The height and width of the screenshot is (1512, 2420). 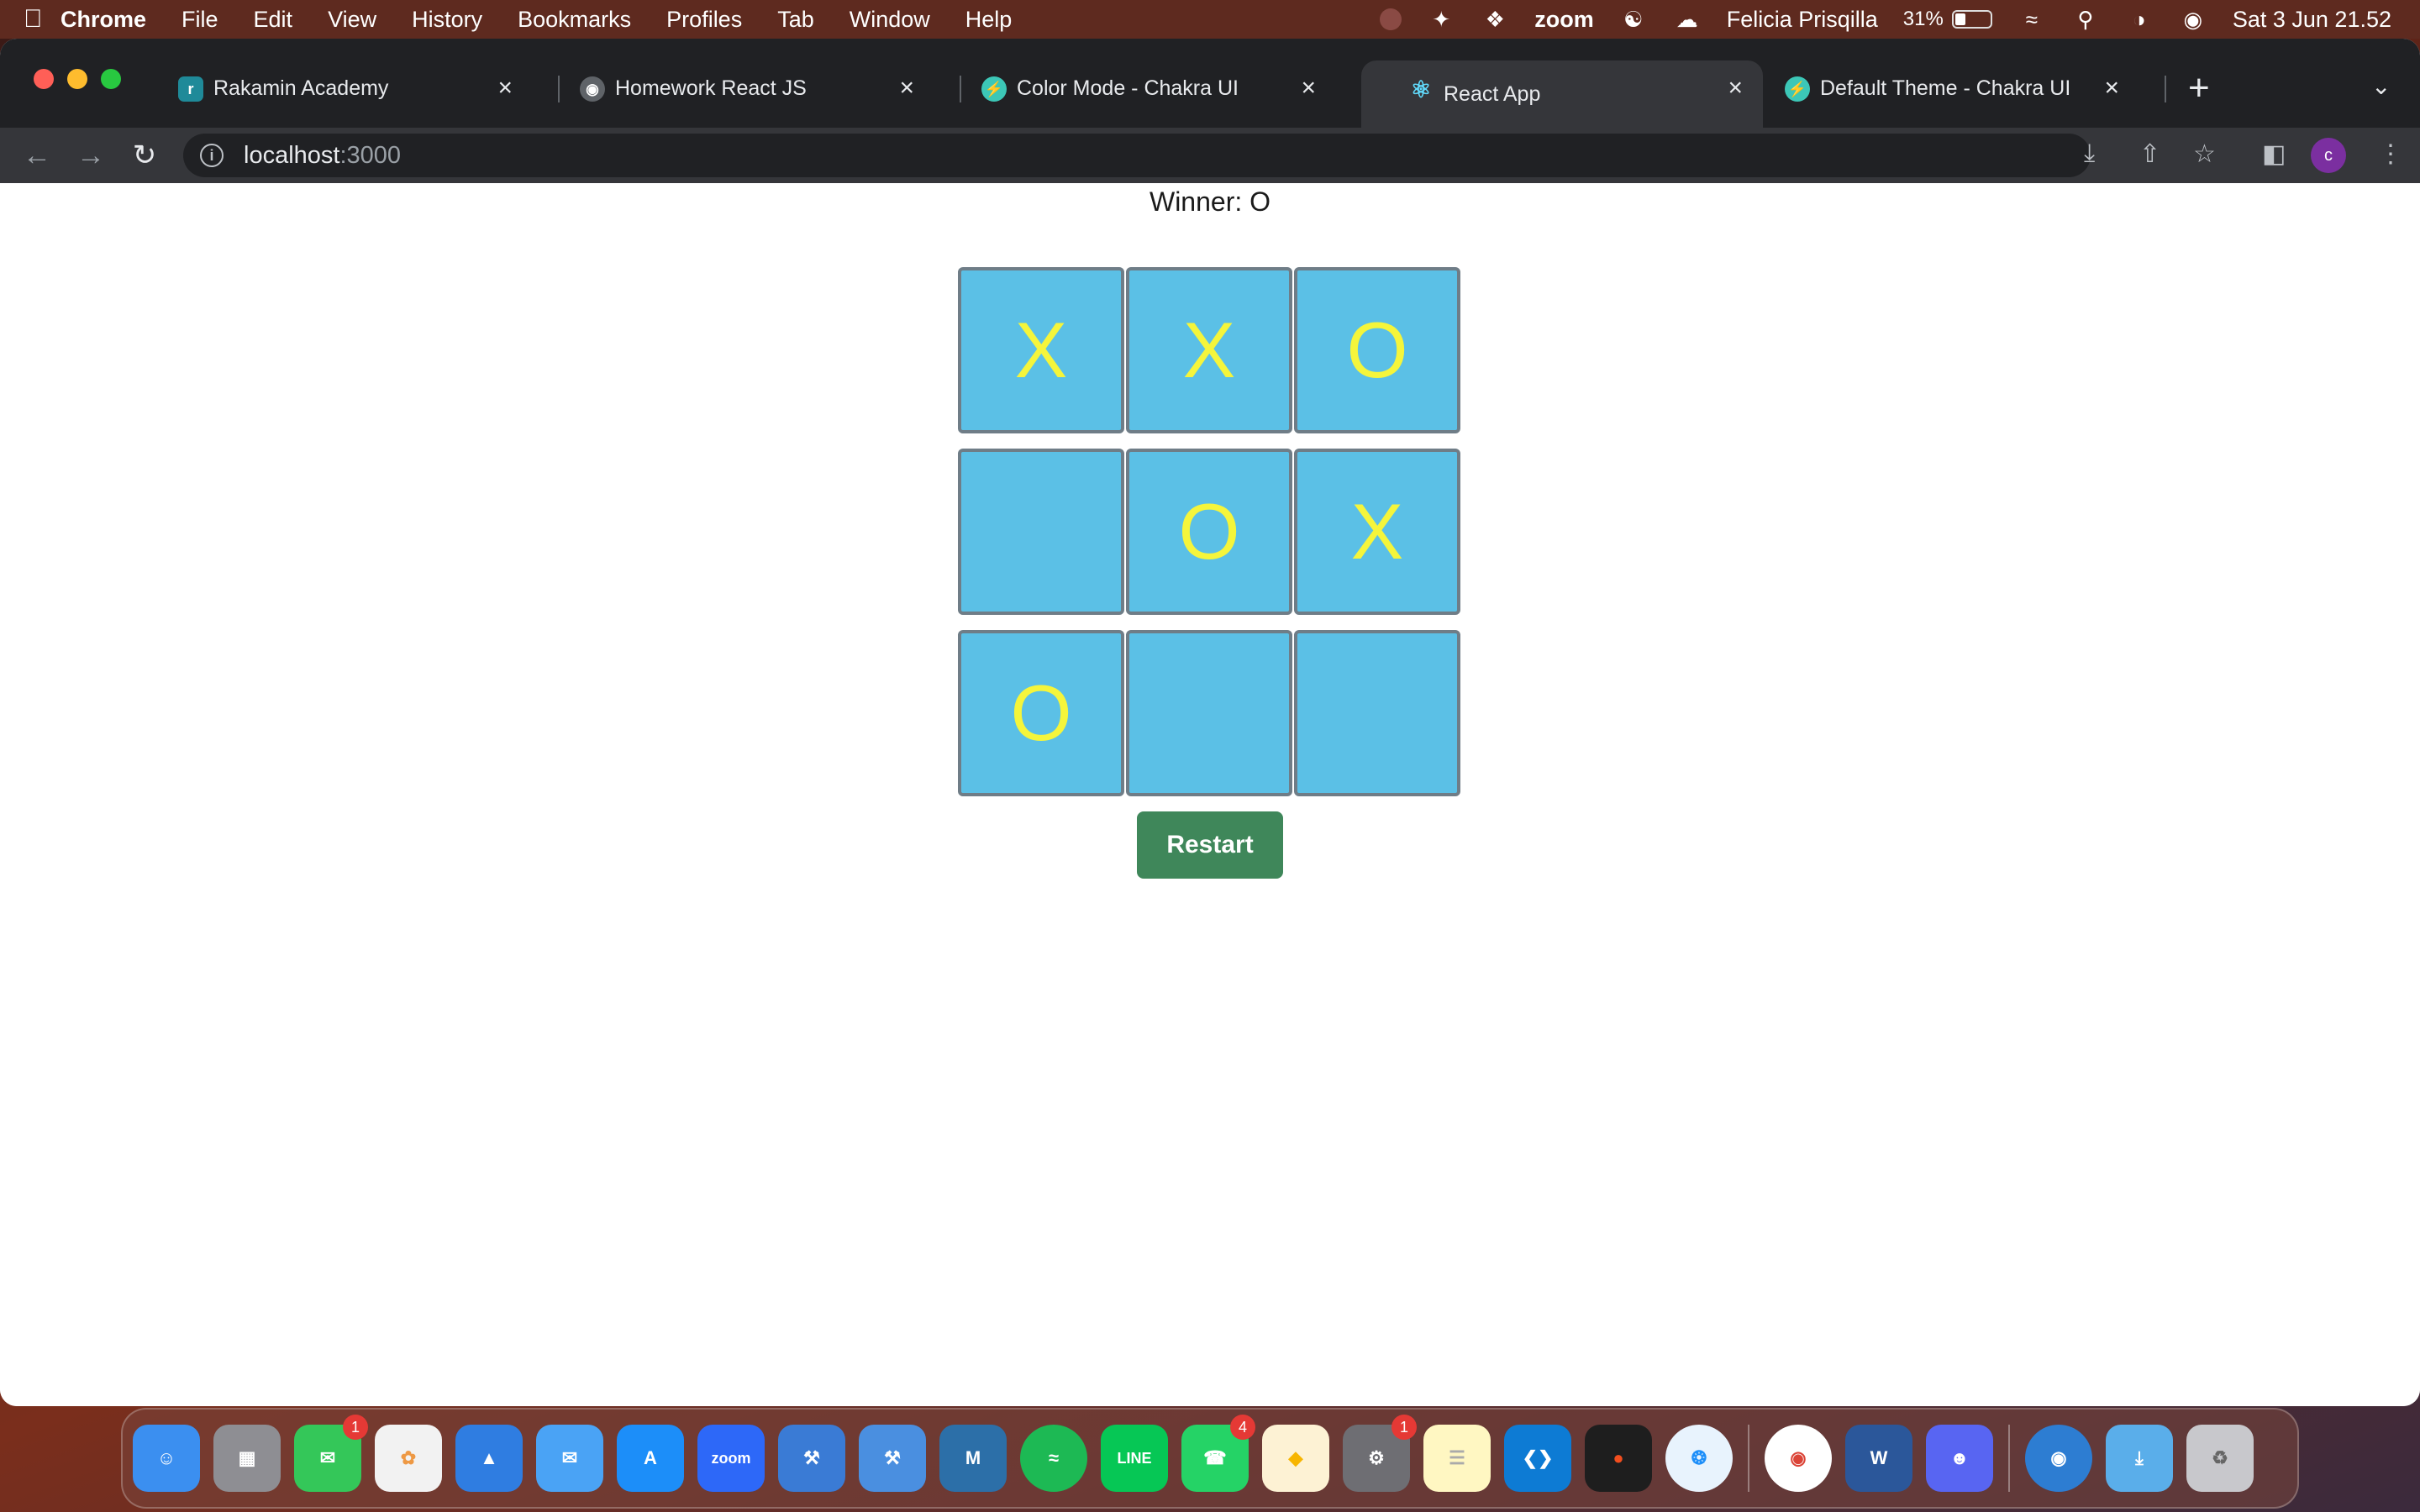 I want to click on tab-color-mode-chakra: ⚡ Color Mode - Chakra UI ×, so click(x=1135, y=88).